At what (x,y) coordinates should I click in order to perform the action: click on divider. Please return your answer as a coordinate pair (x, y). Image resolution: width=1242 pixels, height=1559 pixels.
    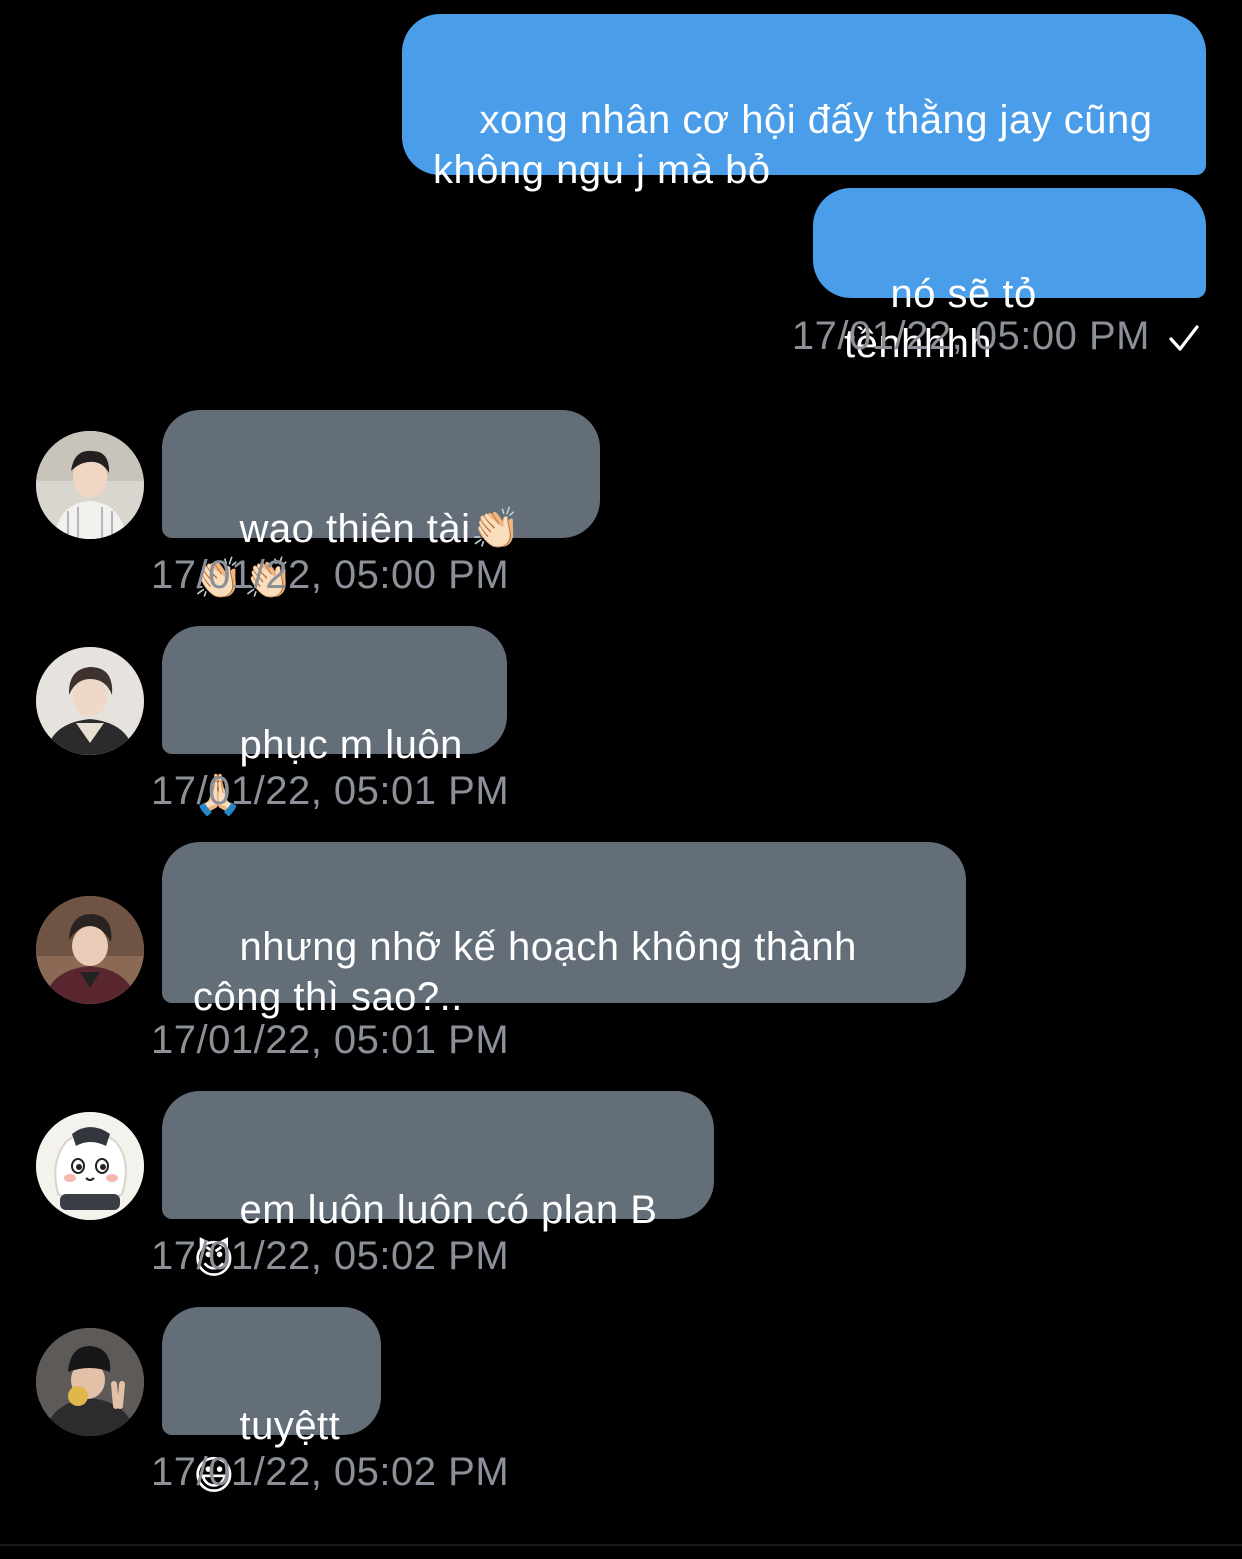
    Looking at the image, I should click on (621, 1545).